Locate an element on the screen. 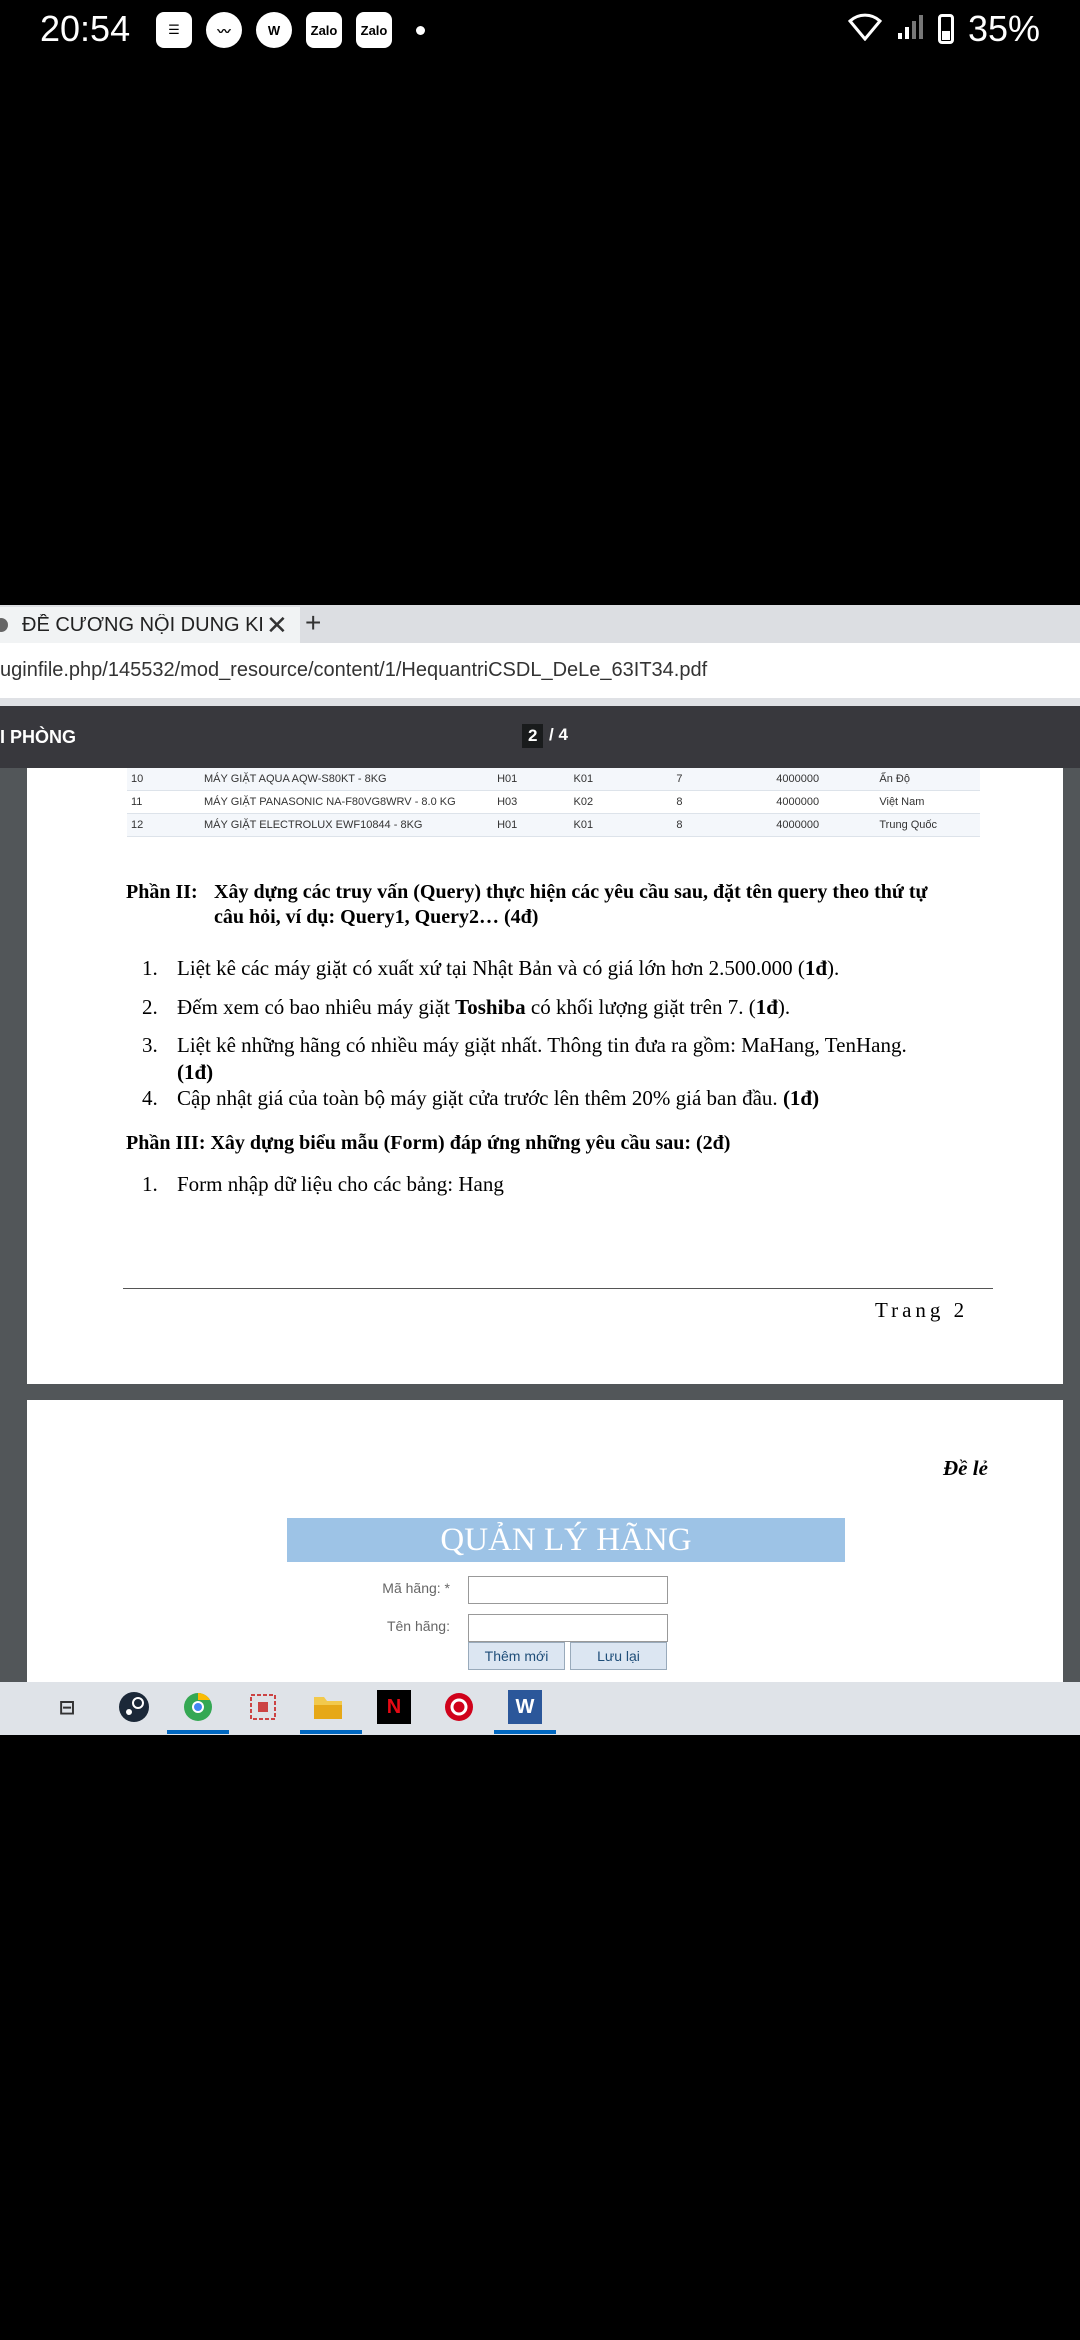  table-cell: 11 is located at coordinates (164, 802).